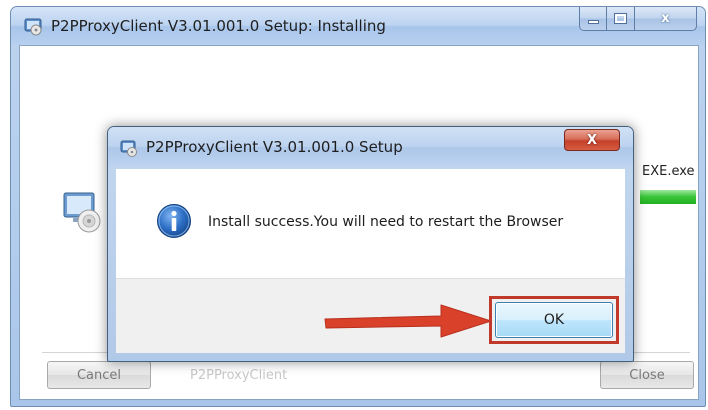 The height and width of the screenshot is (410, 708). What do you see at coordinates (33, 27) in the screenshot?
I see `installer-app-icon` at bounding box center [33, 27].